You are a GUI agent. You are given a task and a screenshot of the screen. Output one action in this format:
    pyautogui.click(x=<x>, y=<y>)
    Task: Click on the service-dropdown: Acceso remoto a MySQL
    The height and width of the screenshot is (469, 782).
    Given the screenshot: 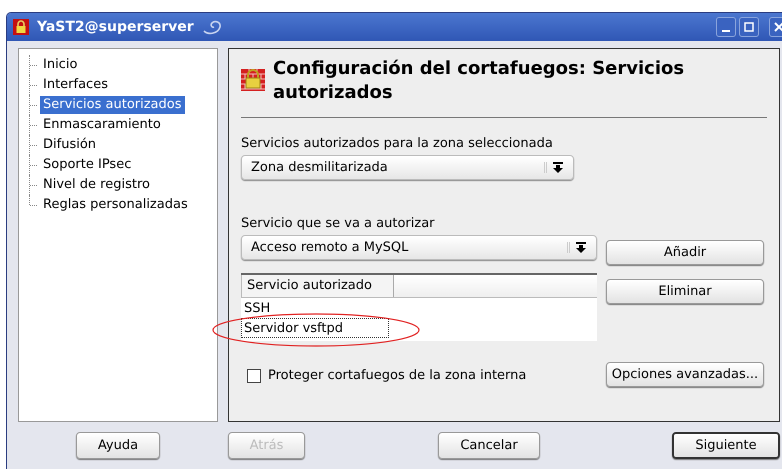 What is the action you would take?
    pyautogui.click(x=419, y=247)
    